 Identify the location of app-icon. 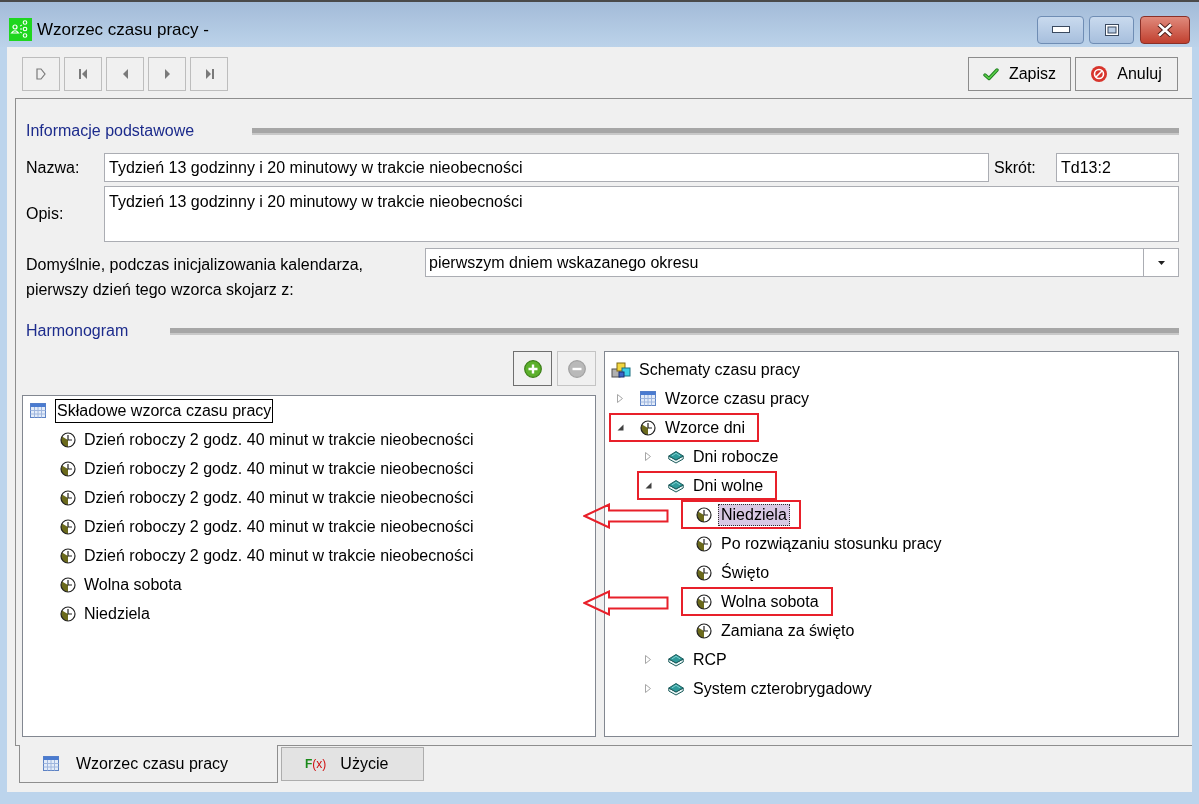
(20, 29).